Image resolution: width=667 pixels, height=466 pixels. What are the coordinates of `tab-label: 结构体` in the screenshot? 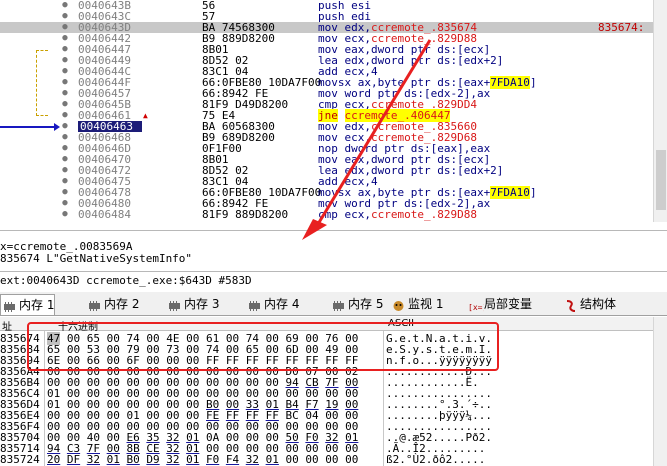 It's located at (598, 304).